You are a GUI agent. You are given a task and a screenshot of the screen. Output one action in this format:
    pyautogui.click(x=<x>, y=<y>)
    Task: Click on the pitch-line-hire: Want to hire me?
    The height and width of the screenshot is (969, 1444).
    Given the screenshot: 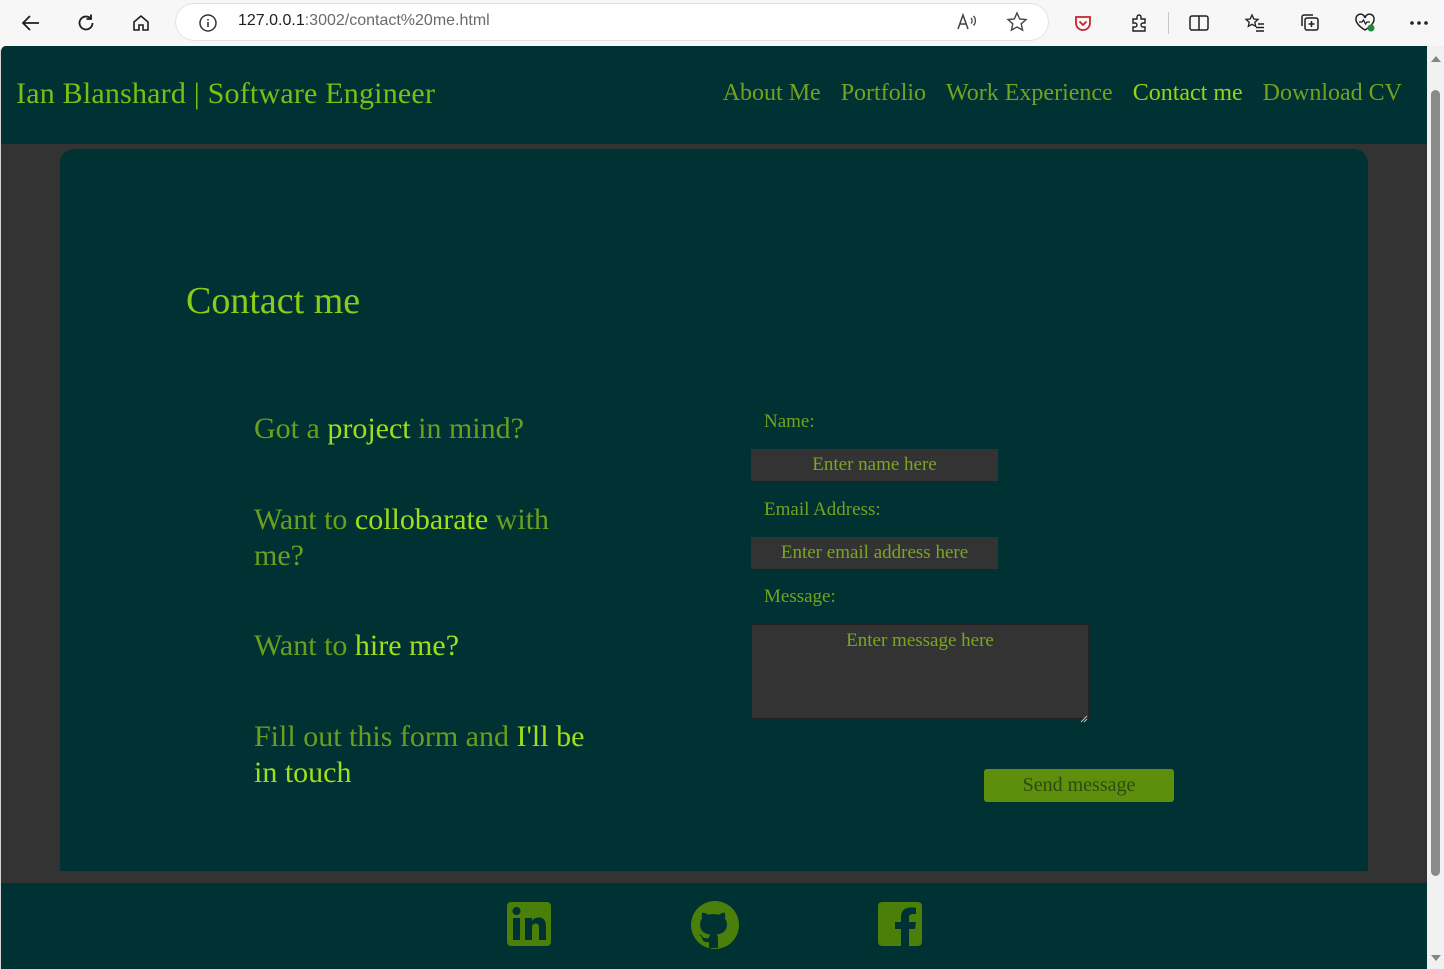 What is the action you would take?
    pyautogui.click(x=424, y=646)
    